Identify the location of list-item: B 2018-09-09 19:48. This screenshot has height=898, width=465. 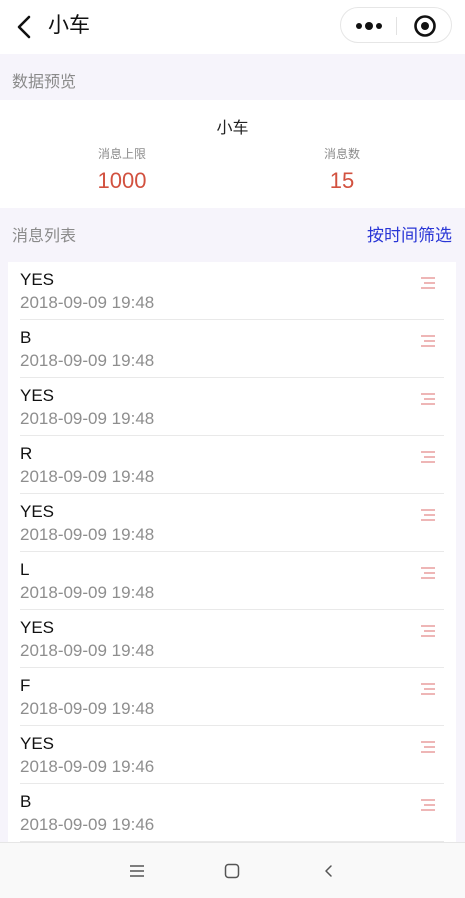
(232, 349).